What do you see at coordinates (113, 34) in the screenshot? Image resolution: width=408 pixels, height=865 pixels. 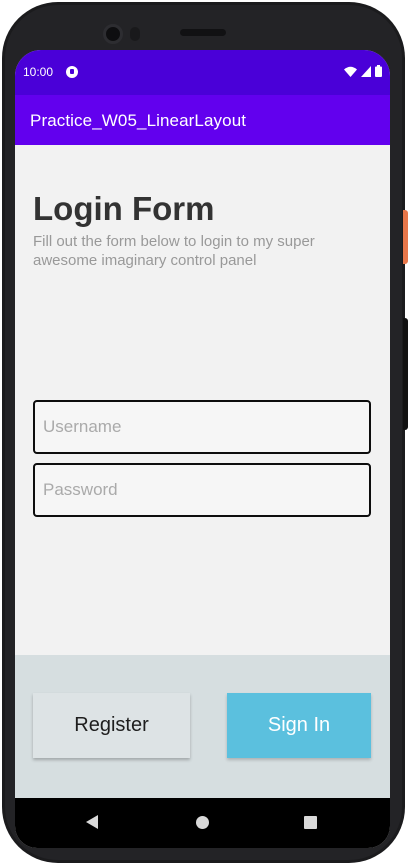 I see `front-camera` at bounding box center [113, 34].